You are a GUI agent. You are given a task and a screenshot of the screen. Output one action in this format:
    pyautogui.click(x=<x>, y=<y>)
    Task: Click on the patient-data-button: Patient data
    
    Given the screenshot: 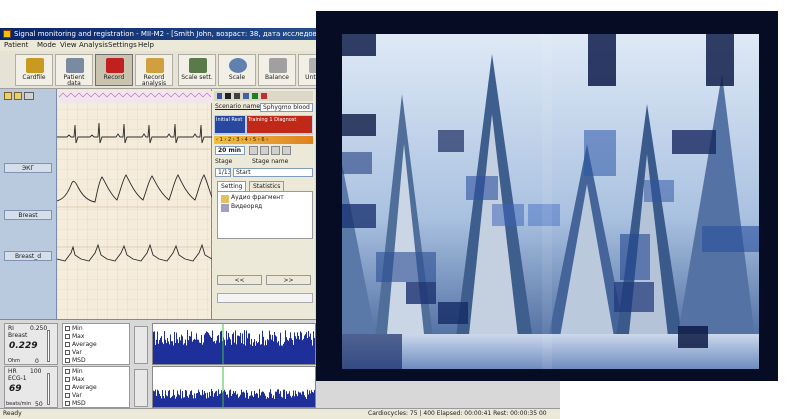 What is the action you would take?
    pyautogui.click(x=74, y=70)
    